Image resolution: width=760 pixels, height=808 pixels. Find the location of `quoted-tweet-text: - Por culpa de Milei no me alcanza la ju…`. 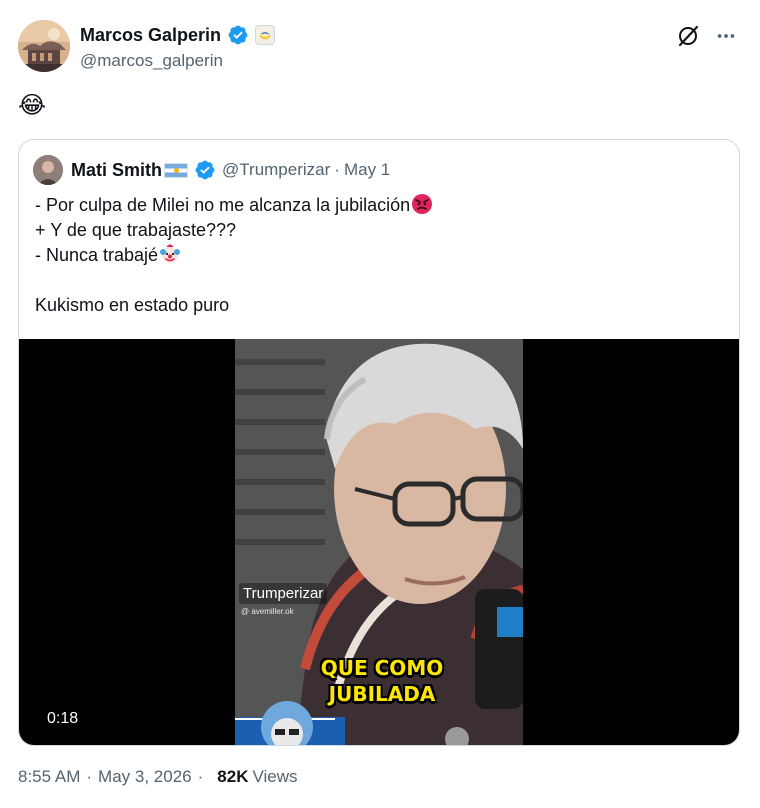

quoted-tweet-text: - Por culpa de Milei no me alcanza la ju… is located at coordinates (380, 255).